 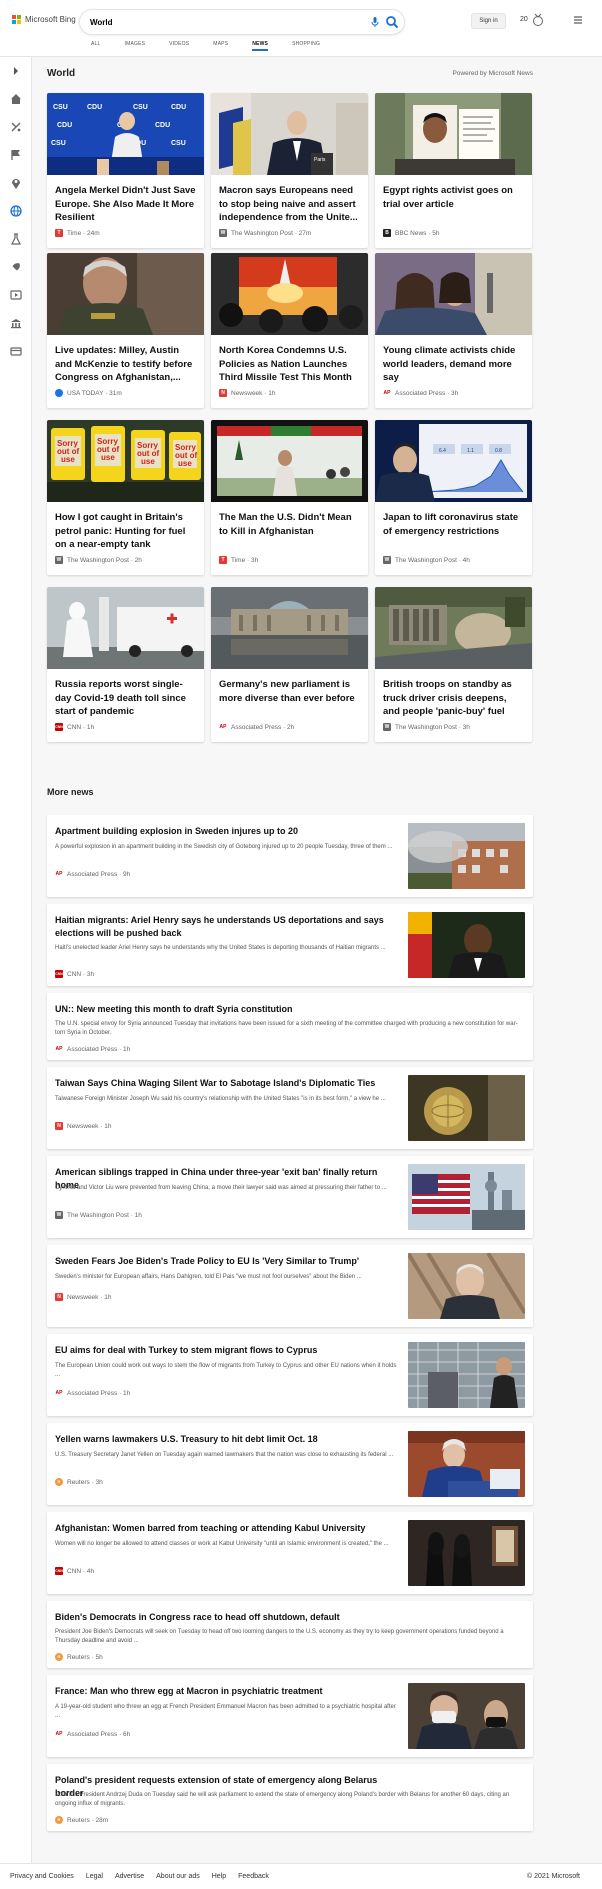 I want to click on location-icon, so click(x=16, y=183).